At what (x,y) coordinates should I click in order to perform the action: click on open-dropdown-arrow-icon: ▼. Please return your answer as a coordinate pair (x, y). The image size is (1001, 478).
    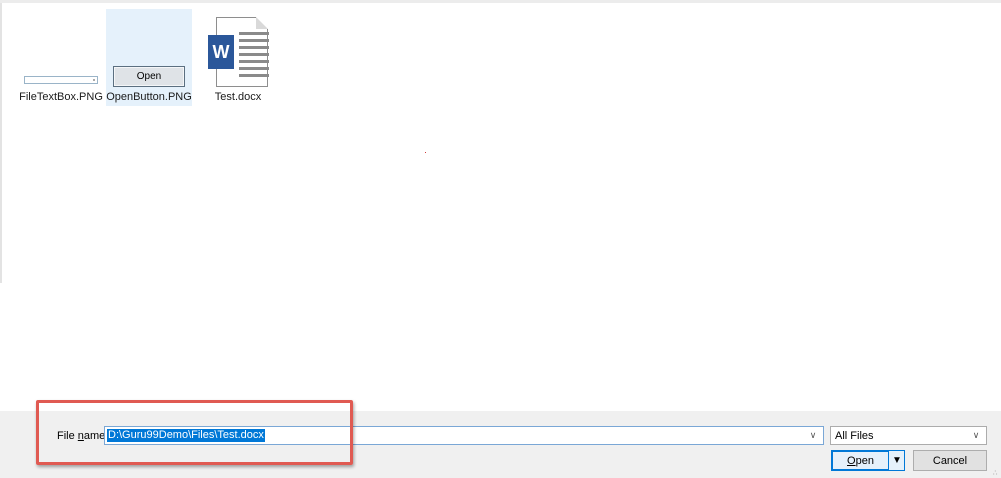
    Looking at the image, I should click on (897, 460).